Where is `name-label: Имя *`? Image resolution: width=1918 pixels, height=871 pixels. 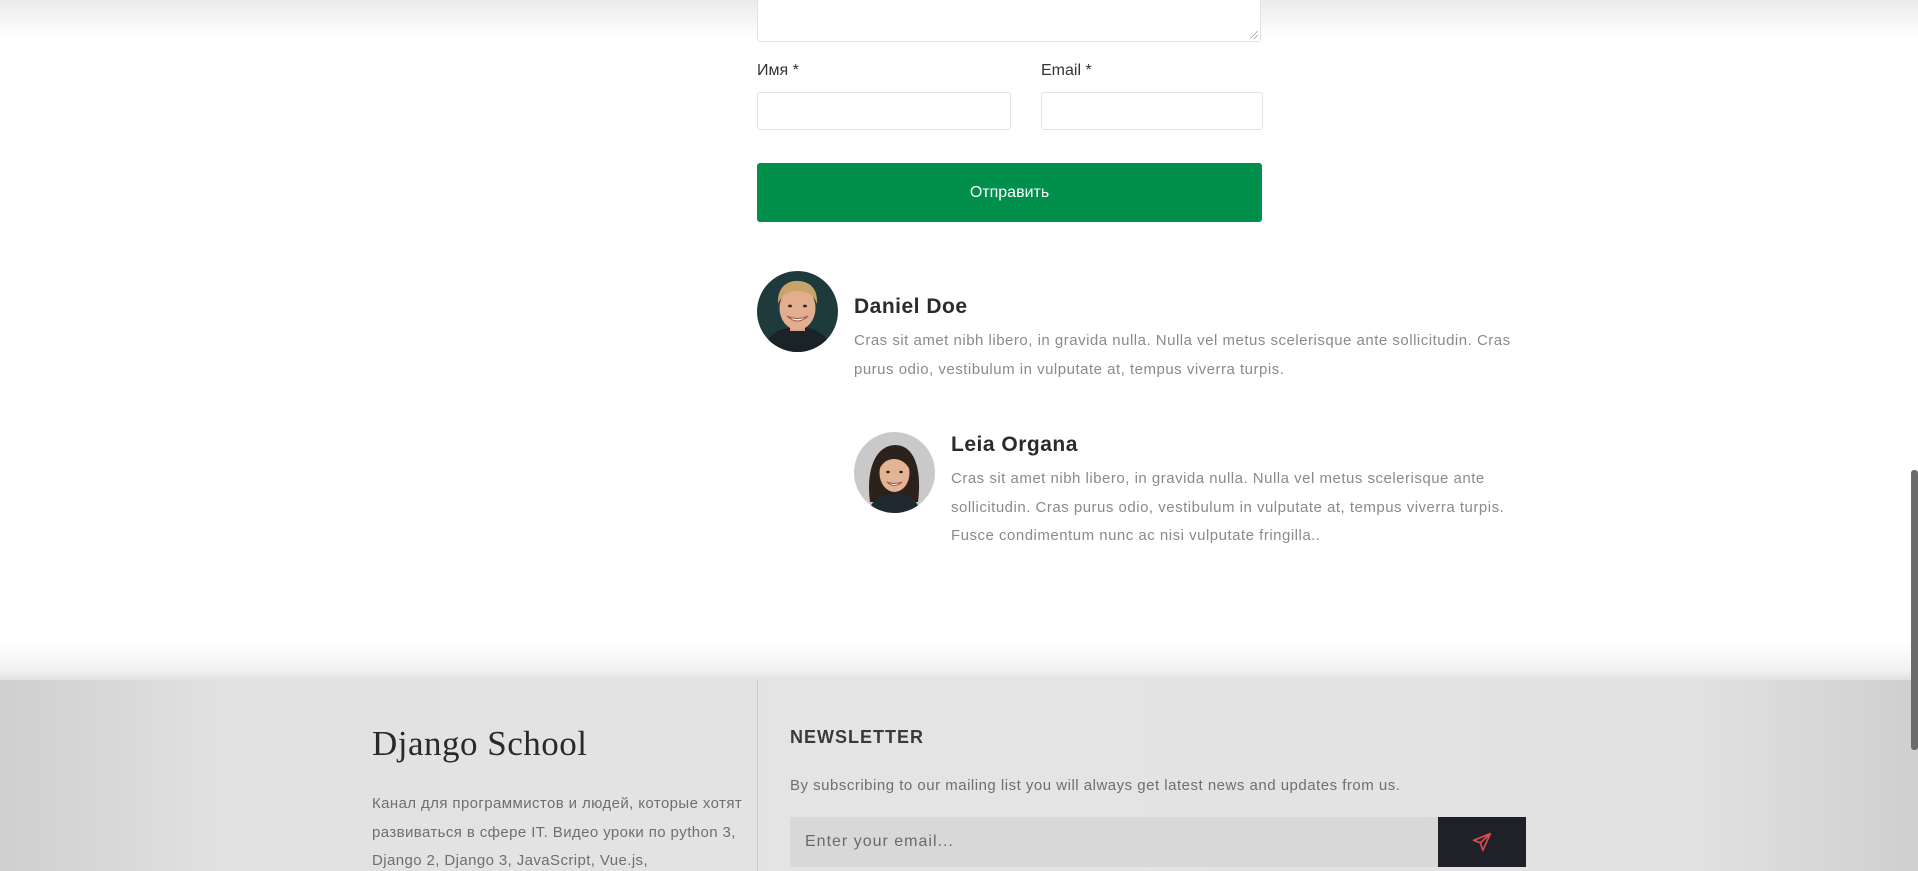
name-label: Имя * is located at coordinates (778, 70).